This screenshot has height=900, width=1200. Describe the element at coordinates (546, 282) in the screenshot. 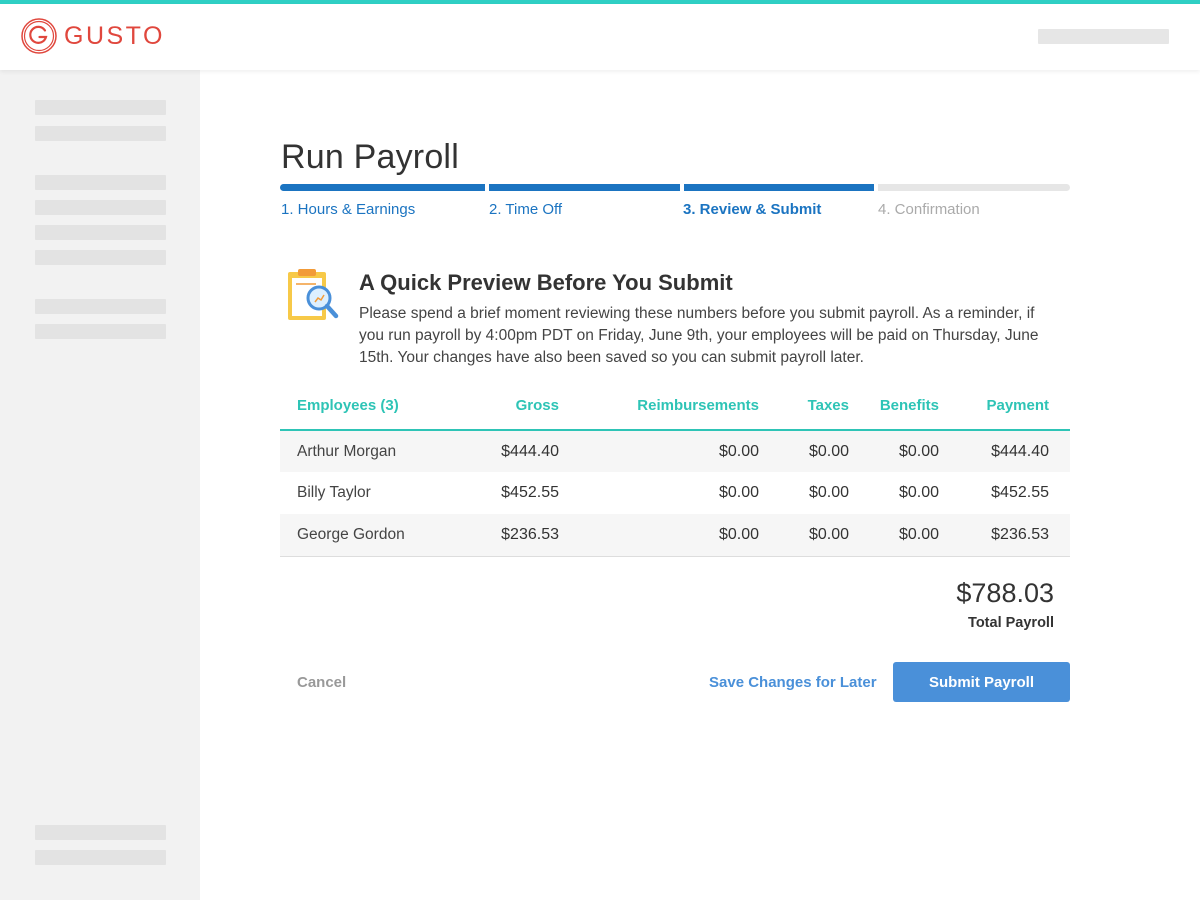

I see `preview-heading: A Quick Preview Before You Submit` at that location.